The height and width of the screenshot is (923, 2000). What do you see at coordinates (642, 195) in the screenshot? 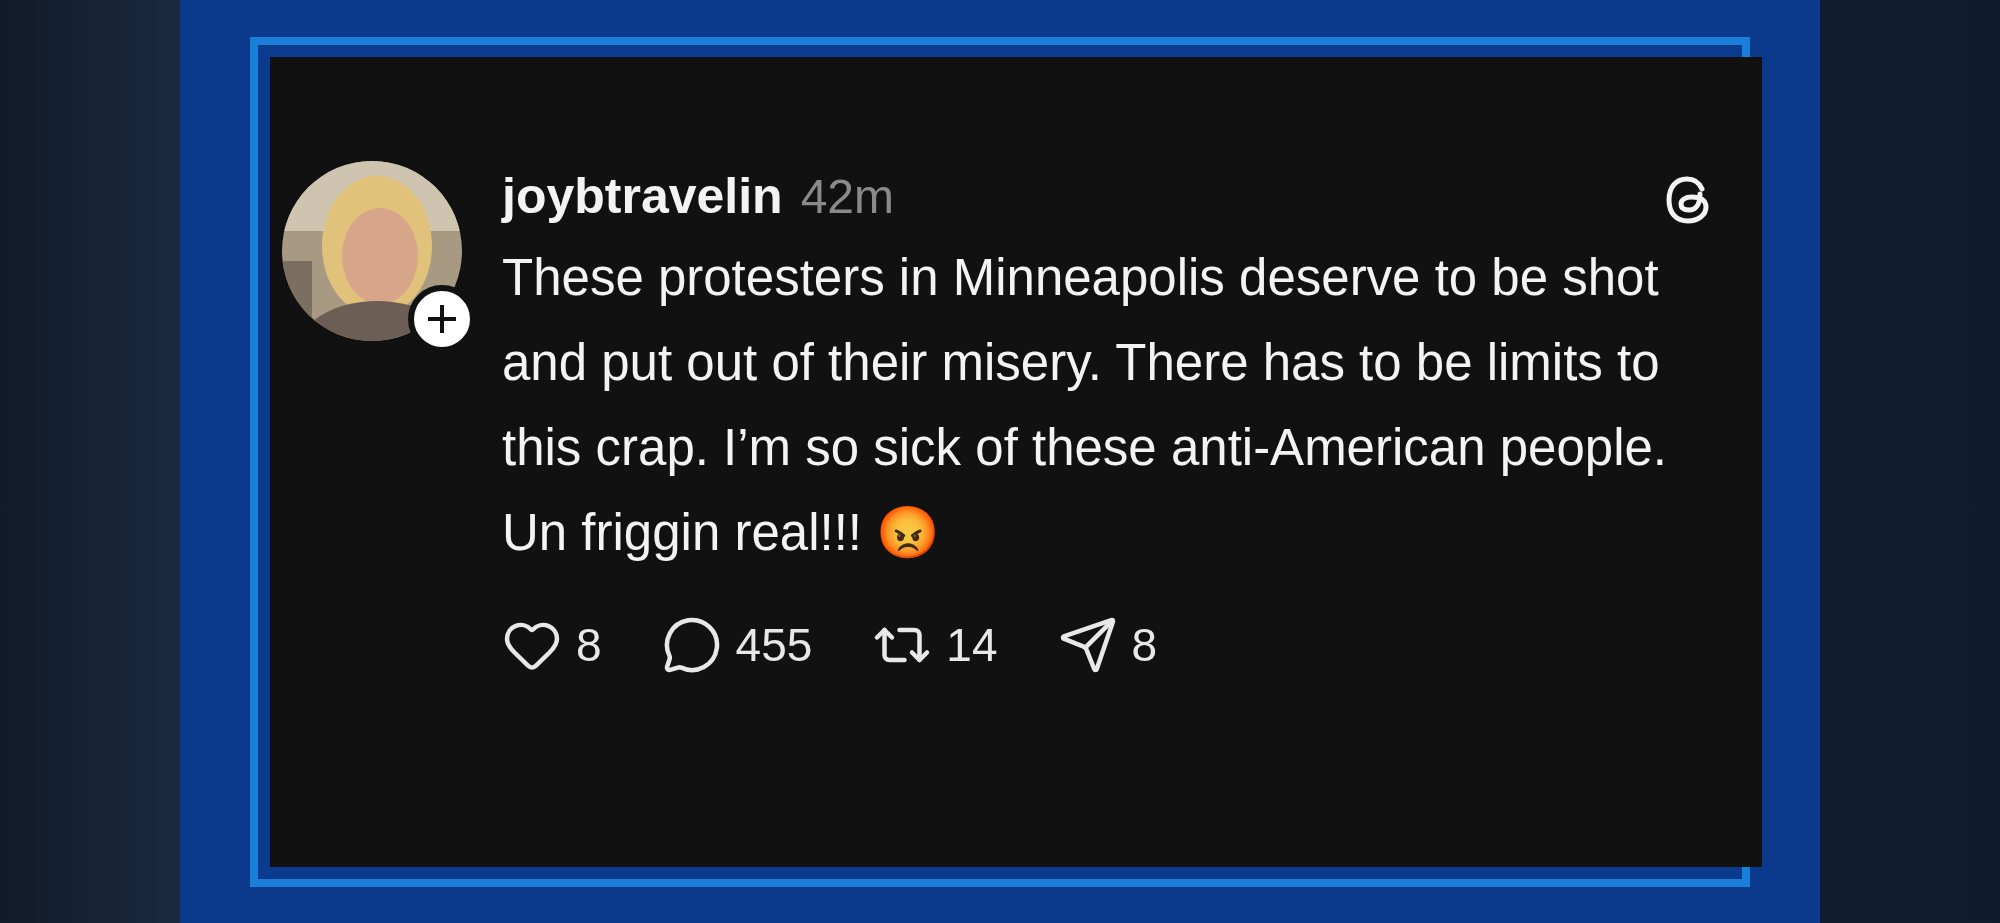
I see `username: joybtravelin` at bounding box center [642, 195].